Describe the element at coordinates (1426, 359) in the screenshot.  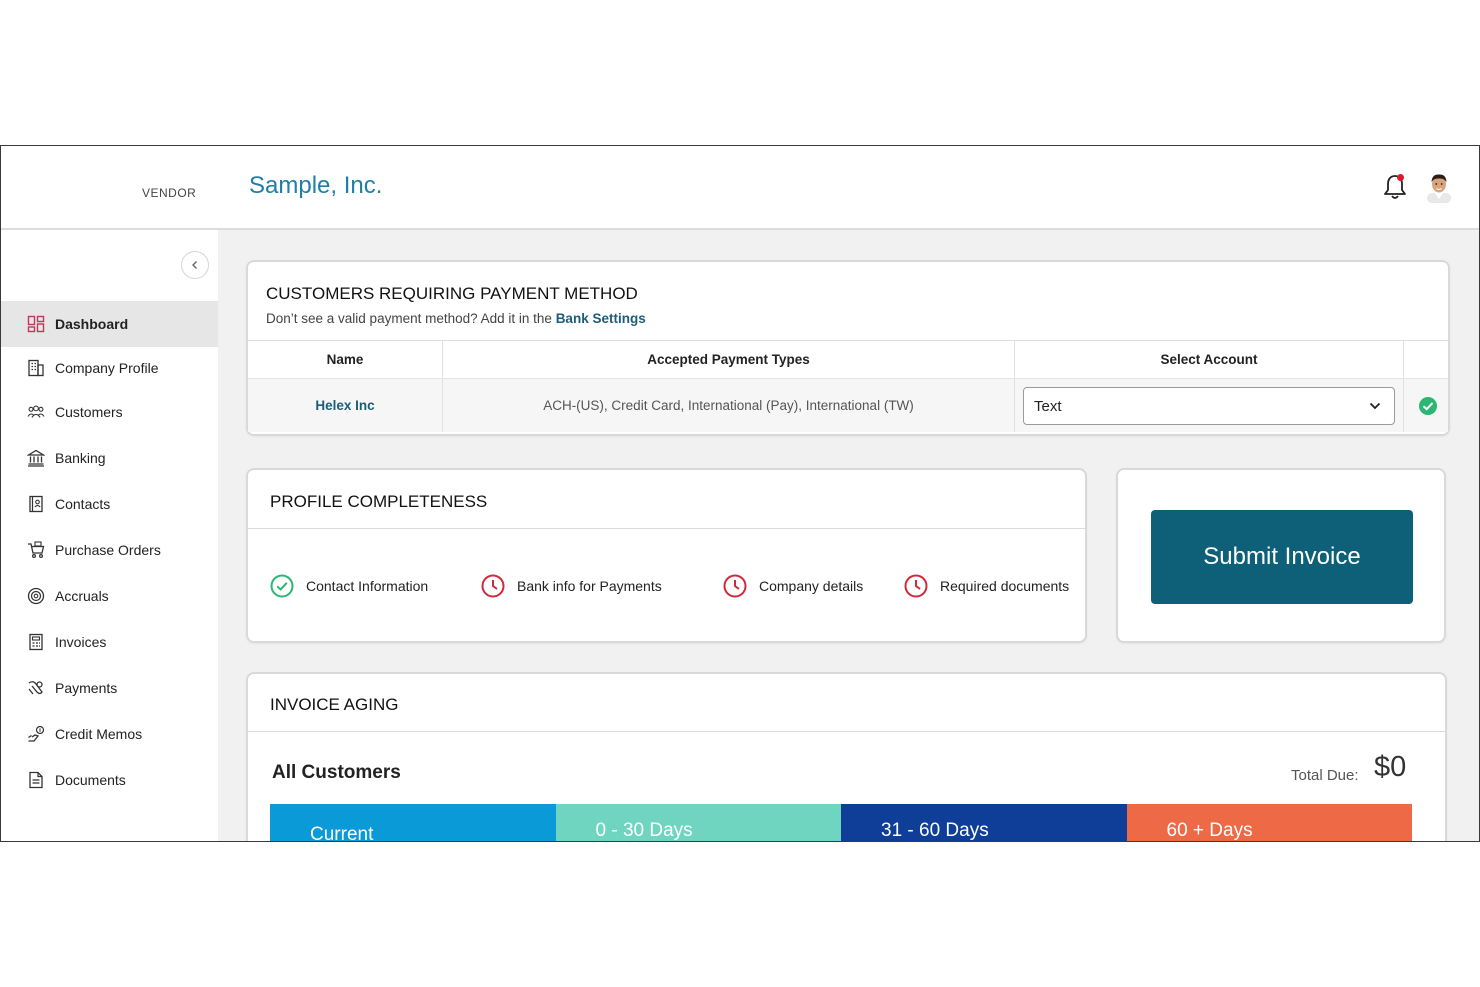
I see `column-header-status` at that location.